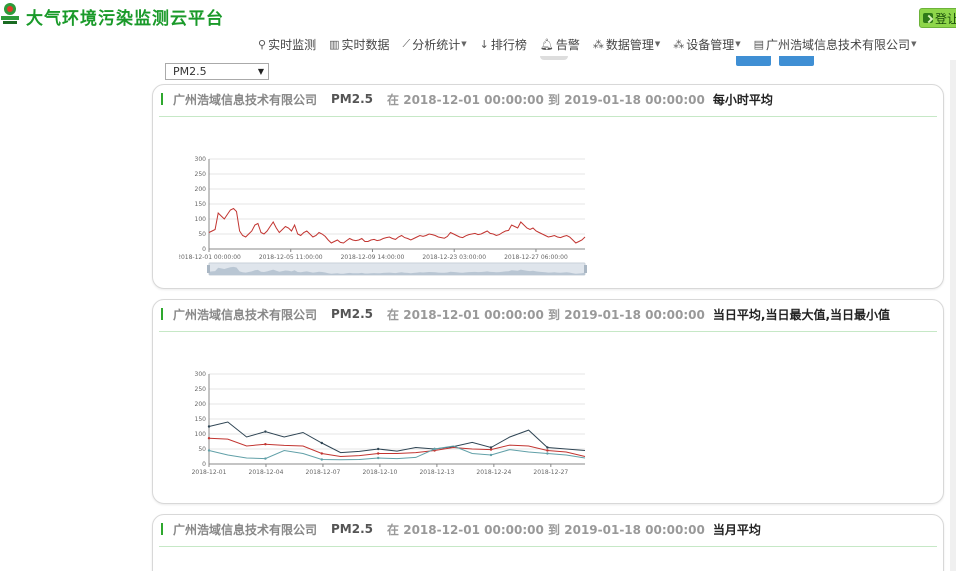 This screenshot has width=956, height=571. What do you see at coordinates (208, 269) in the screenshot?
I see `zoom-handle-left` at bounding box center [208, 269].